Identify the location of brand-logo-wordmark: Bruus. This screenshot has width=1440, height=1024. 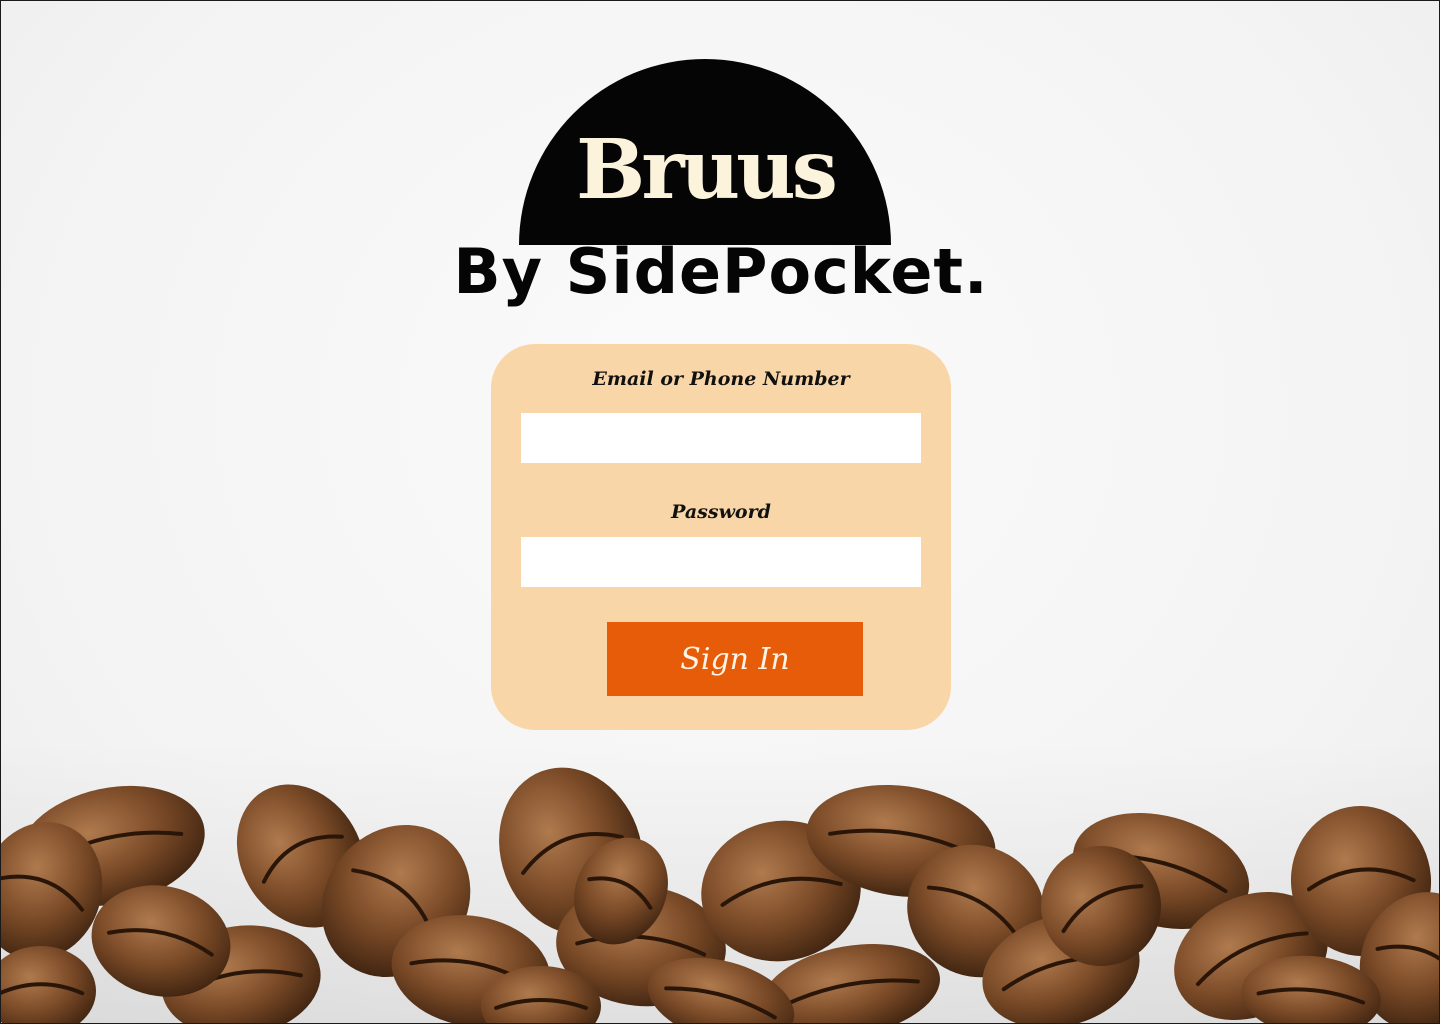
(707, 170).